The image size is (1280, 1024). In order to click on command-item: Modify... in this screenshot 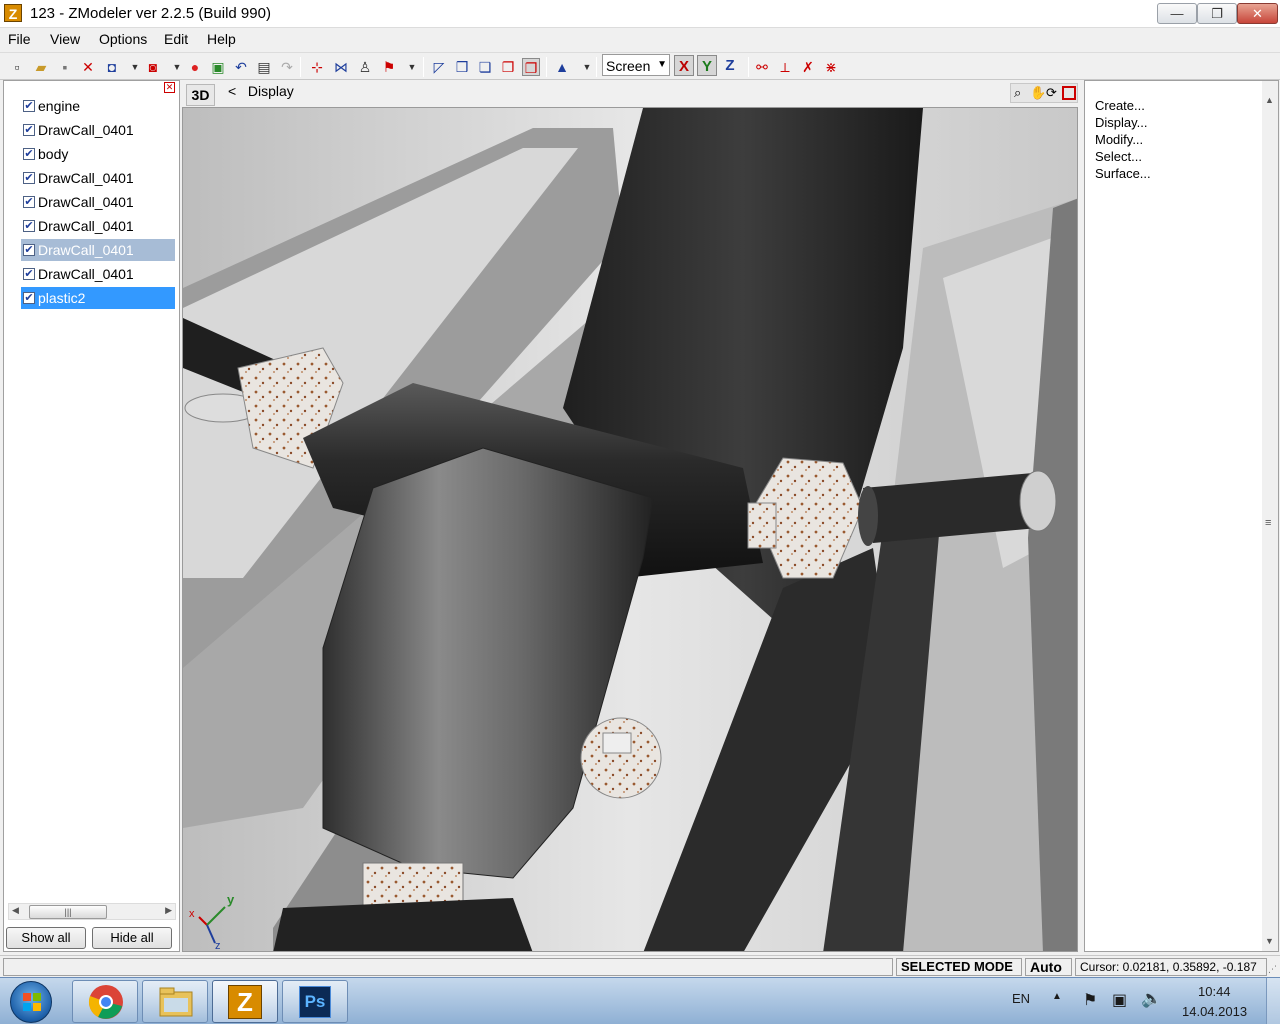, I will do `click(1126, 140)`.